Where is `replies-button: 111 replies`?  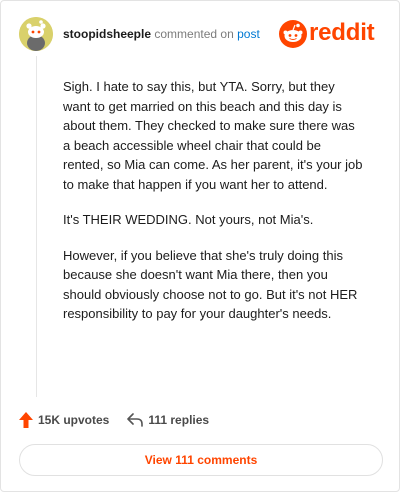
replies-button: 111 replies is located at coordinates (168, 420).